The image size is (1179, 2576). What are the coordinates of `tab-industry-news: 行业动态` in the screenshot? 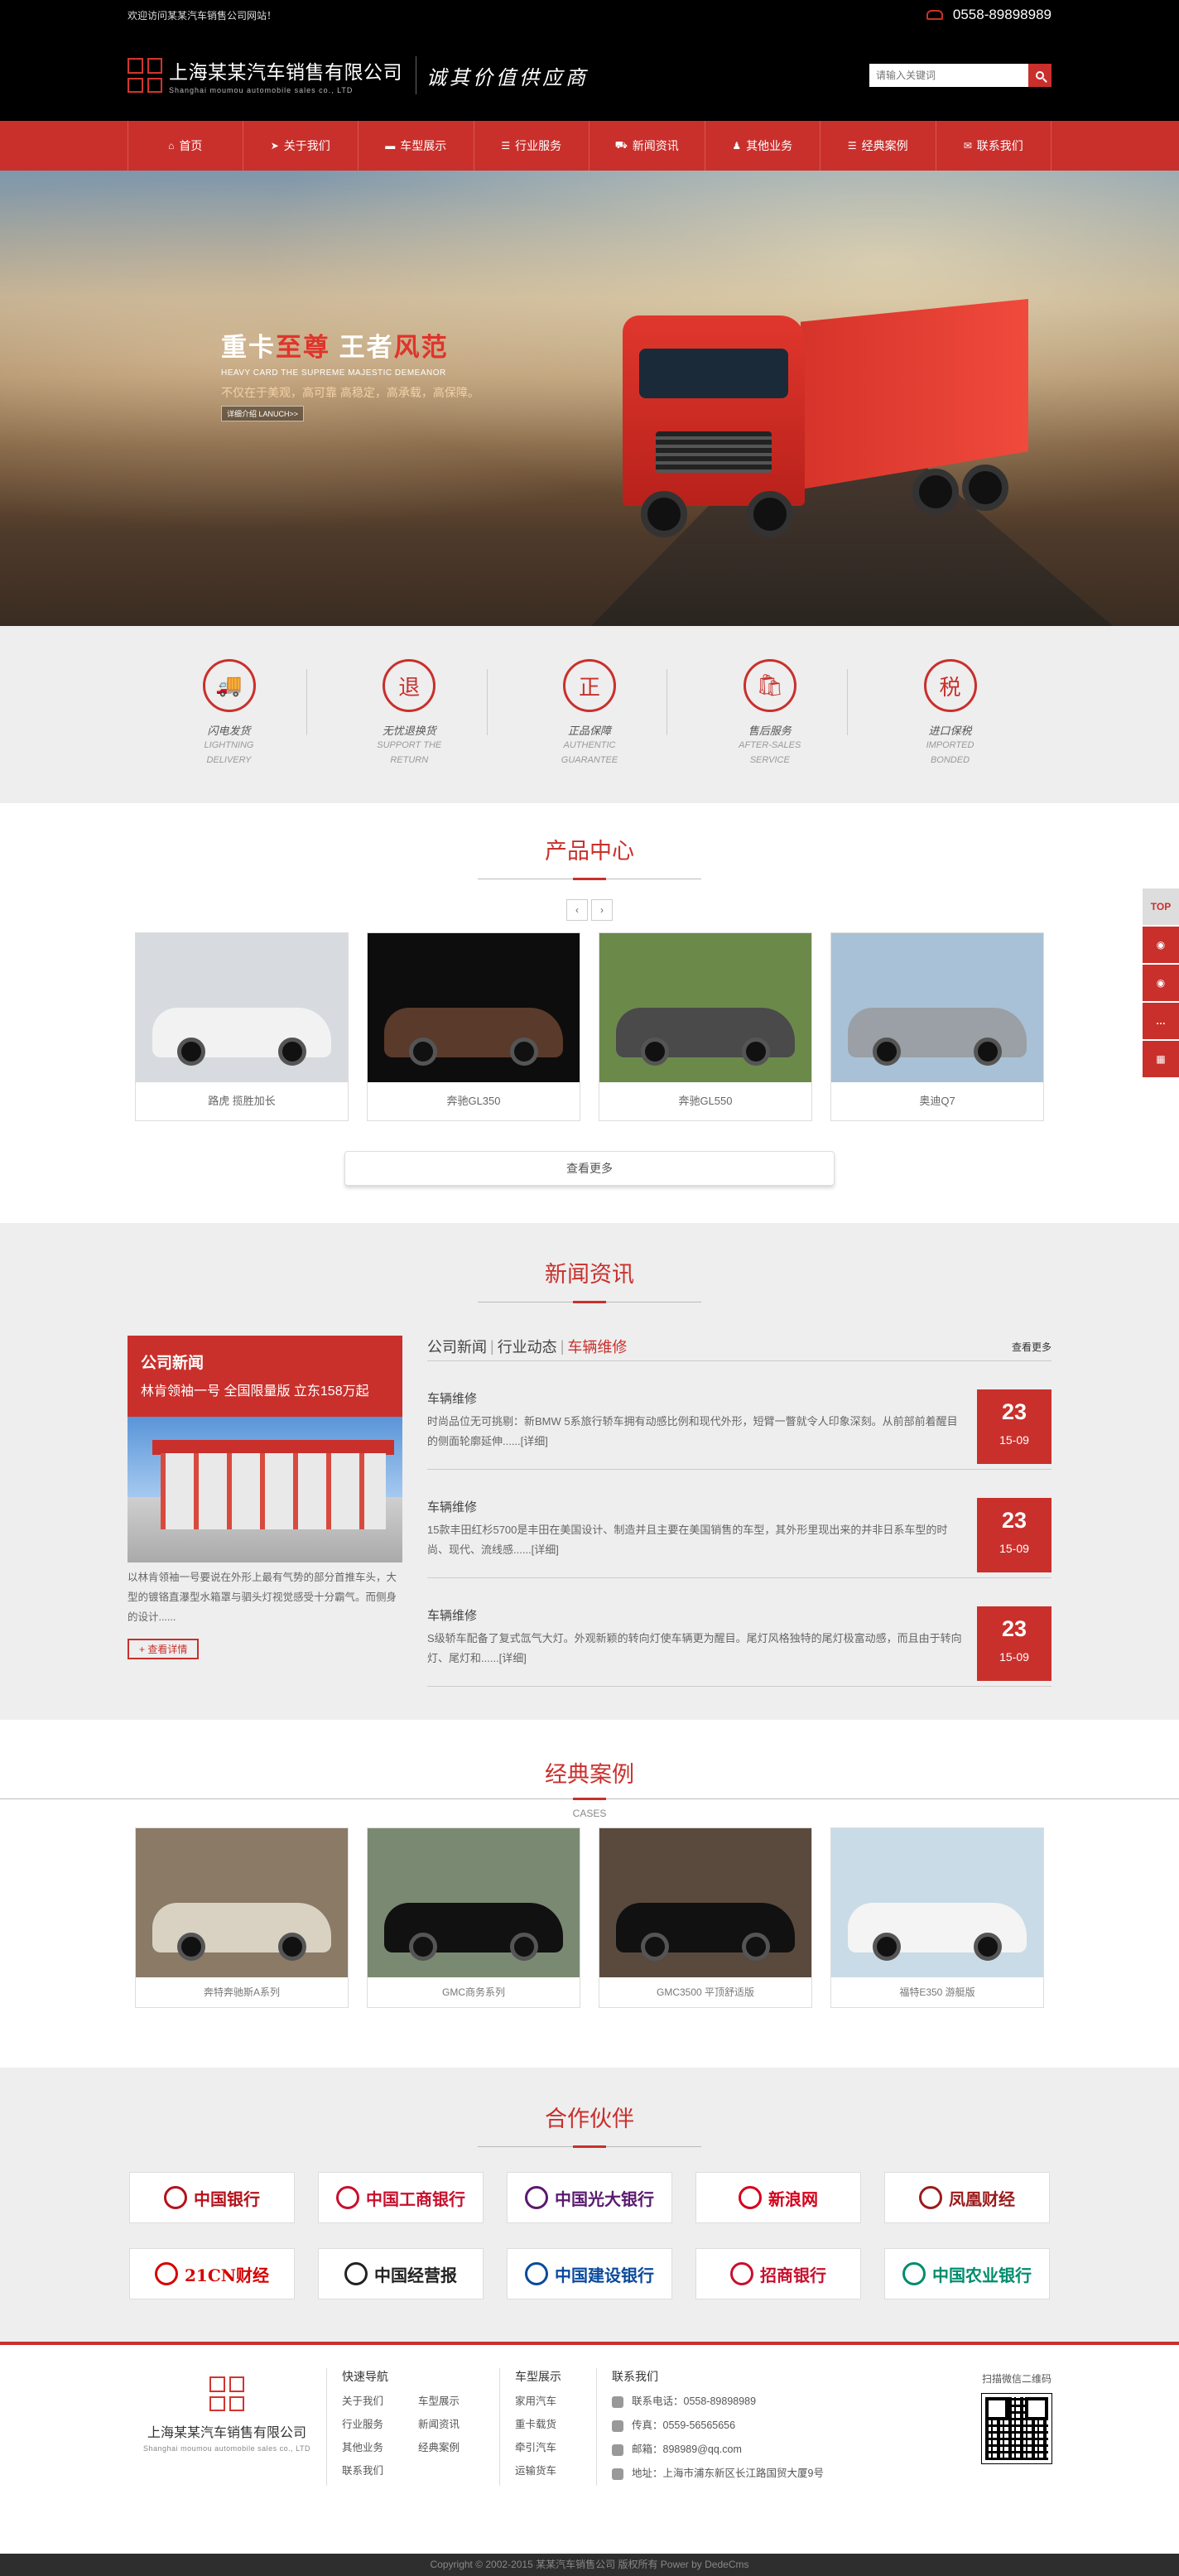 It's located at (527, 1346).